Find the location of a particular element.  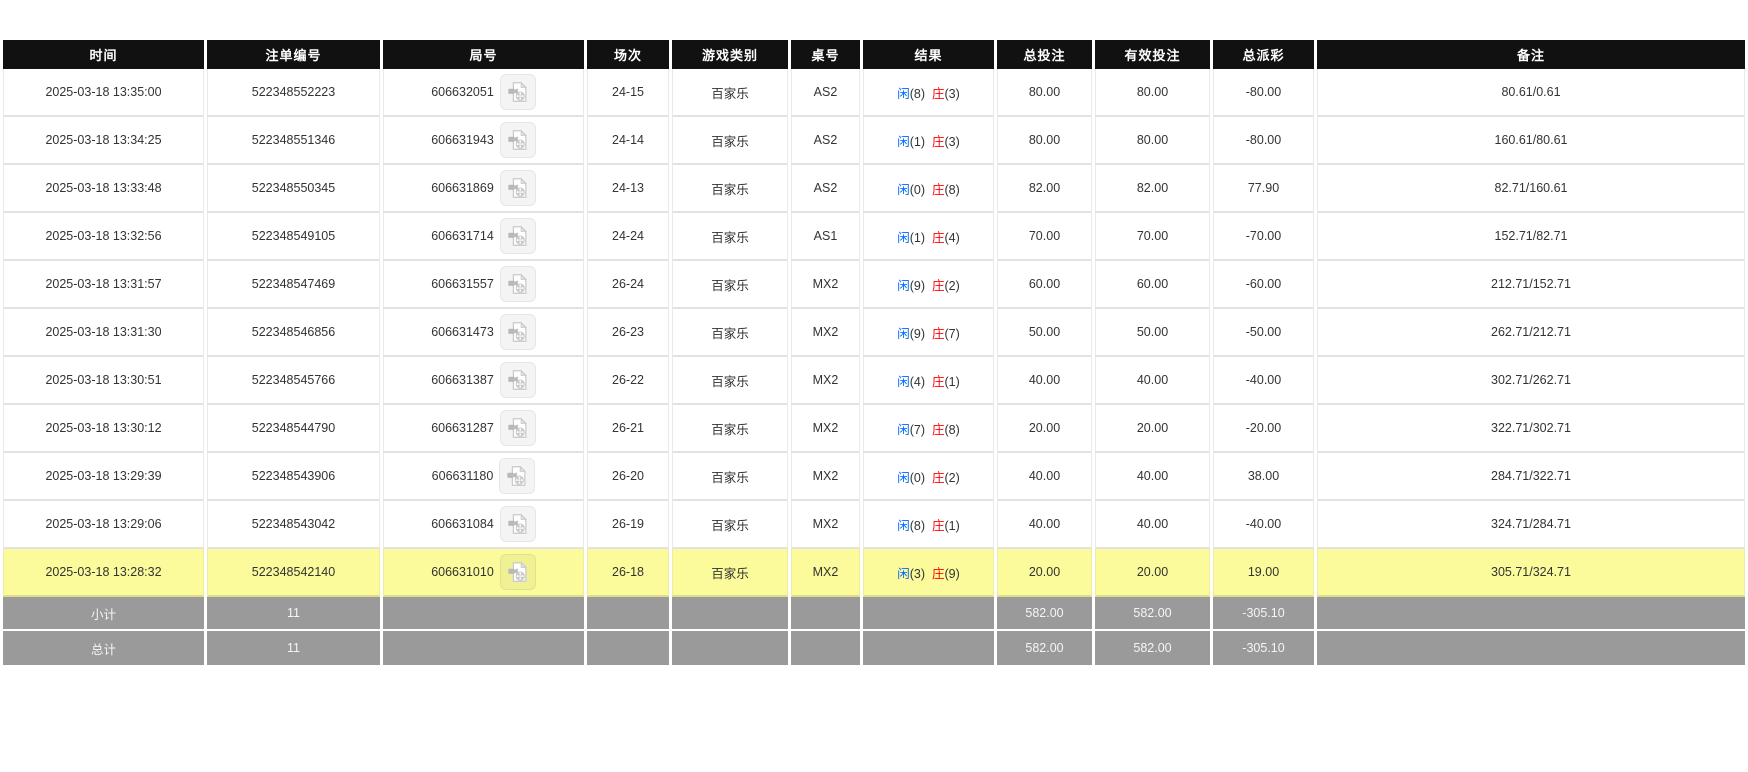

summary-payout: -305.10 is located at coordinates (1263, 648).